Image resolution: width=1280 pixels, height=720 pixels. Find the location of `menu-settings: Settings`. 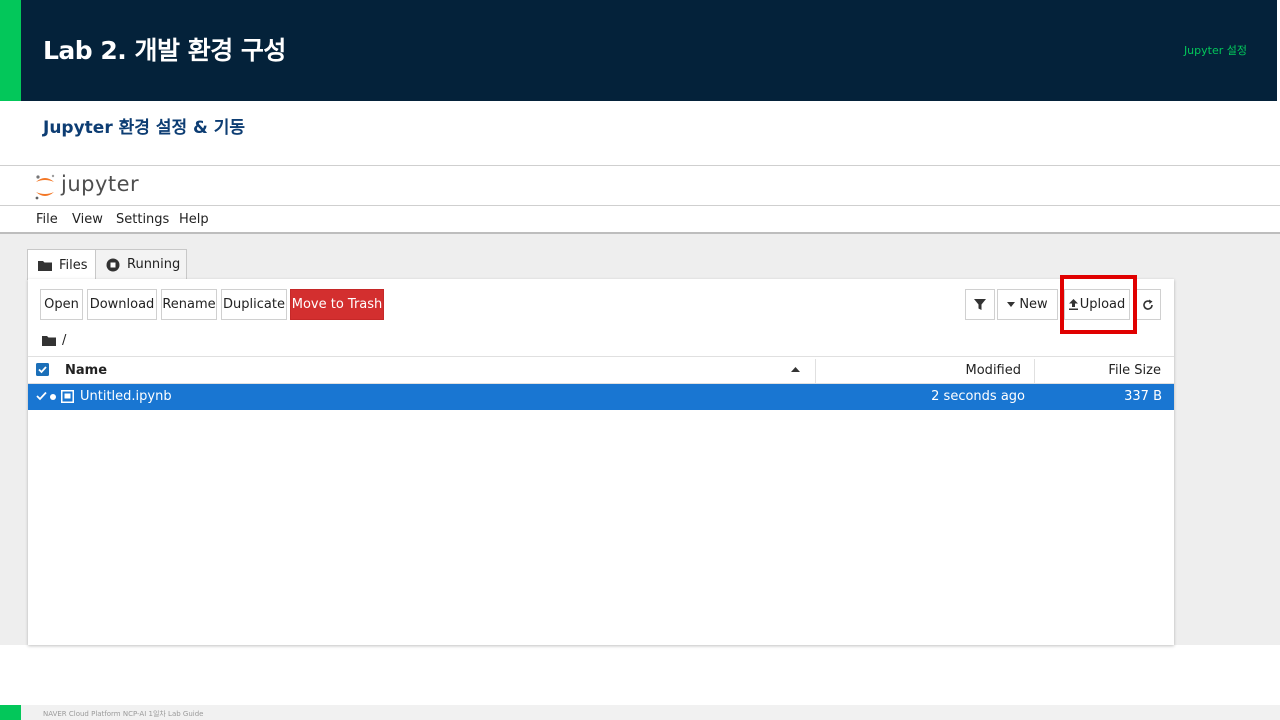

menu-settings: Settings is located at coordinates (142, 219).